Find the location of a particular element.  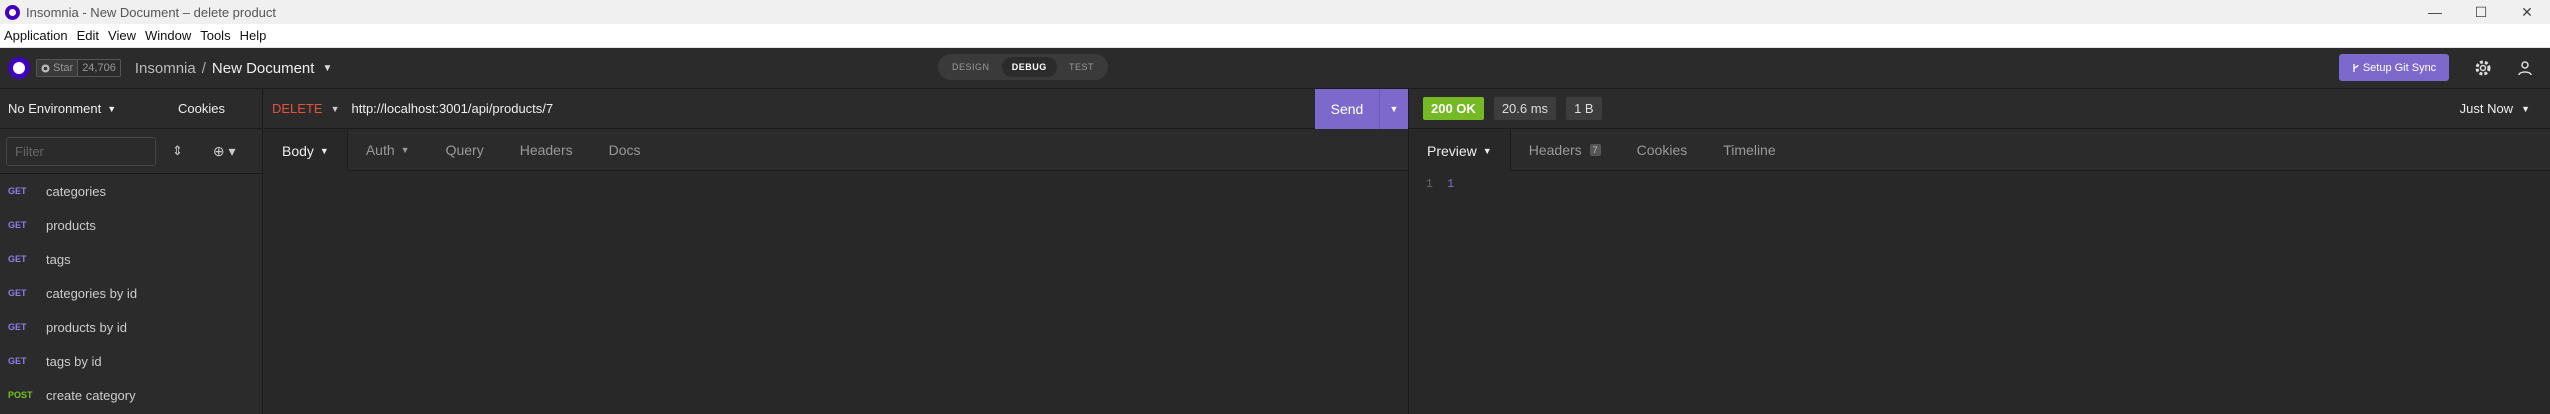

tab-query: Query is located at coordinates (465, 150).